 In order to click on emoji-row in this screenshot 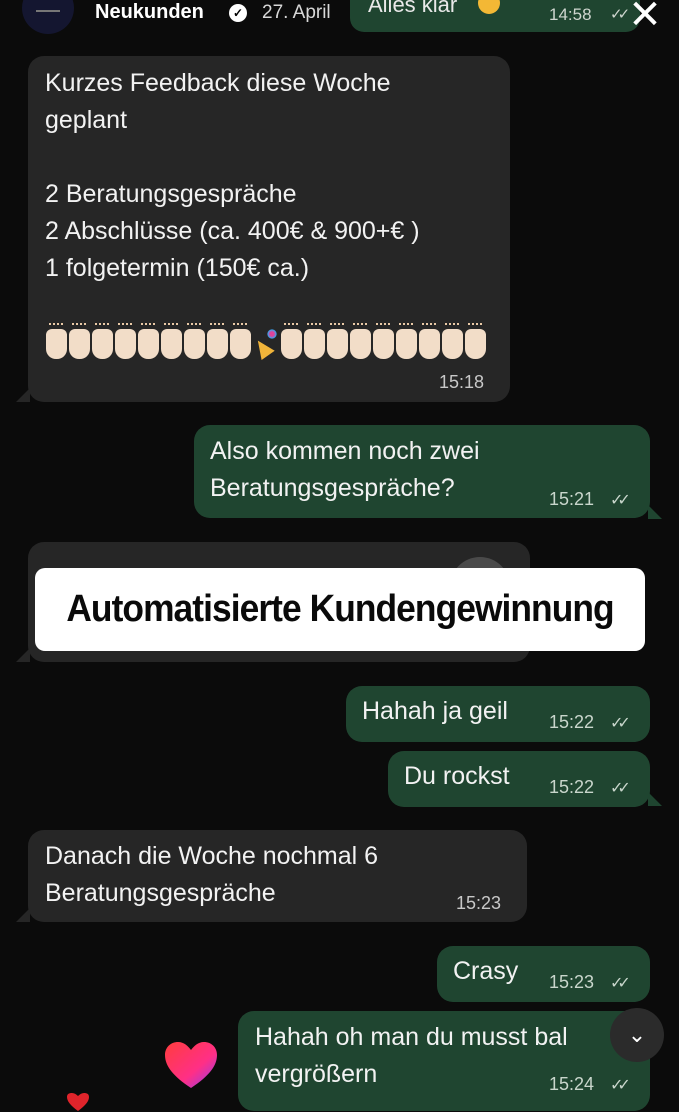, I will do `click(266, 342)`.